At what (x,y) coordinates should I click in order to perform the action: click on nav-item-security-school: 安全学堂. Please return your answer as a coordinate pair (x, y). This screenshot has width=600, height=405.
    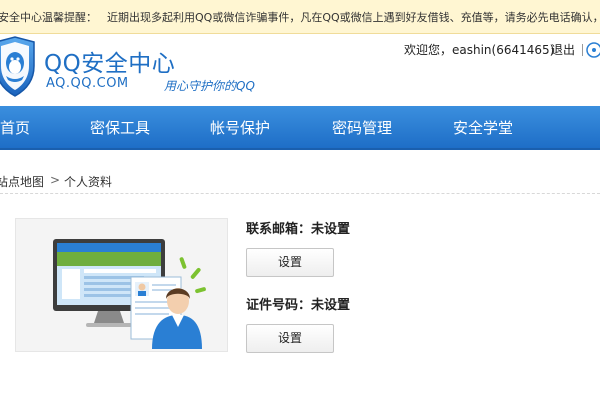
    Looking at the image, I should click on (483, 128).